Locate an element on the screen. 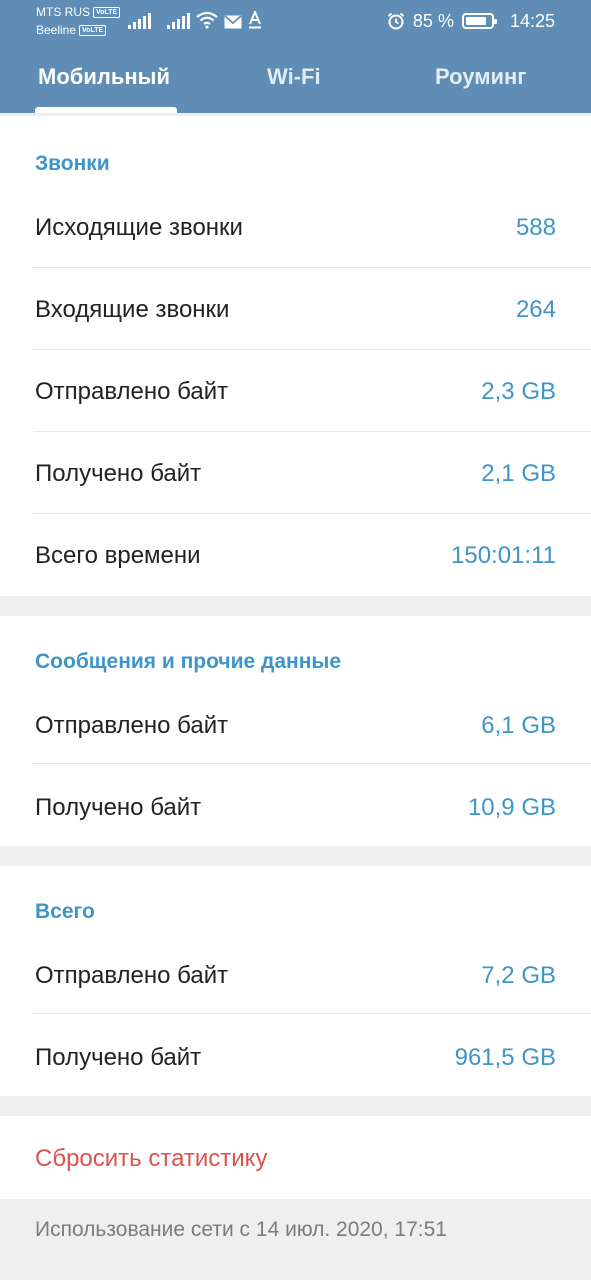 The width and height of the screenshot is (591, 1280). row-value: 264 is located at coordinates (535, 309).